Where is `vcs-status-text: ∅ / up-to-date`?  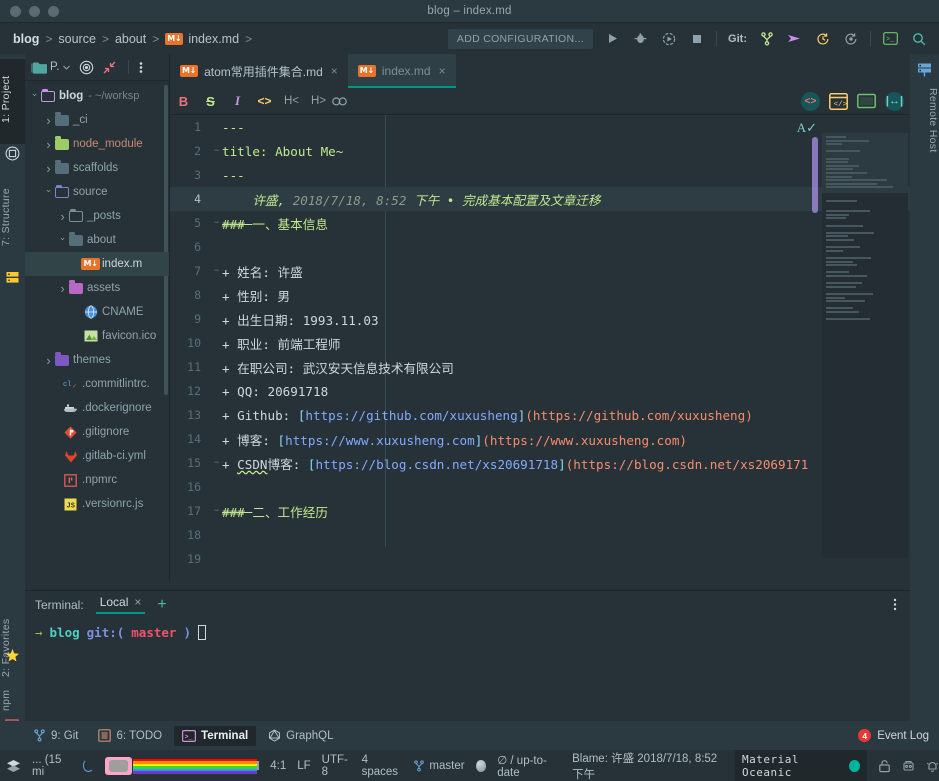
vcs-status-text: ∅ / up-to-date is located at coordinates (529, 766).